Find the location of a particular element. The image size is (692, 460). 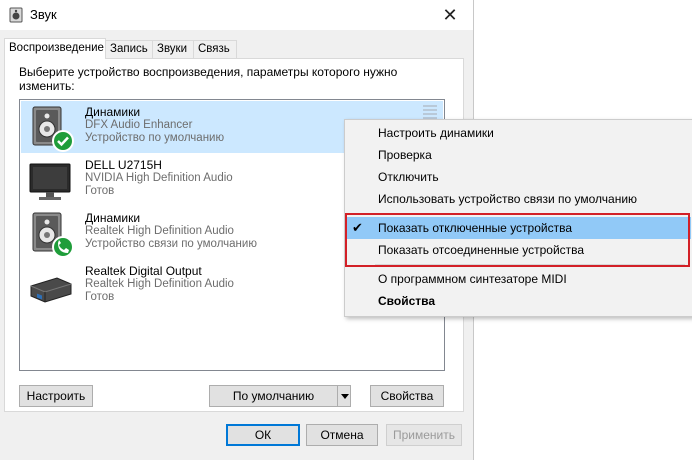

check-badge-icon is located at coordinates (63, 141).